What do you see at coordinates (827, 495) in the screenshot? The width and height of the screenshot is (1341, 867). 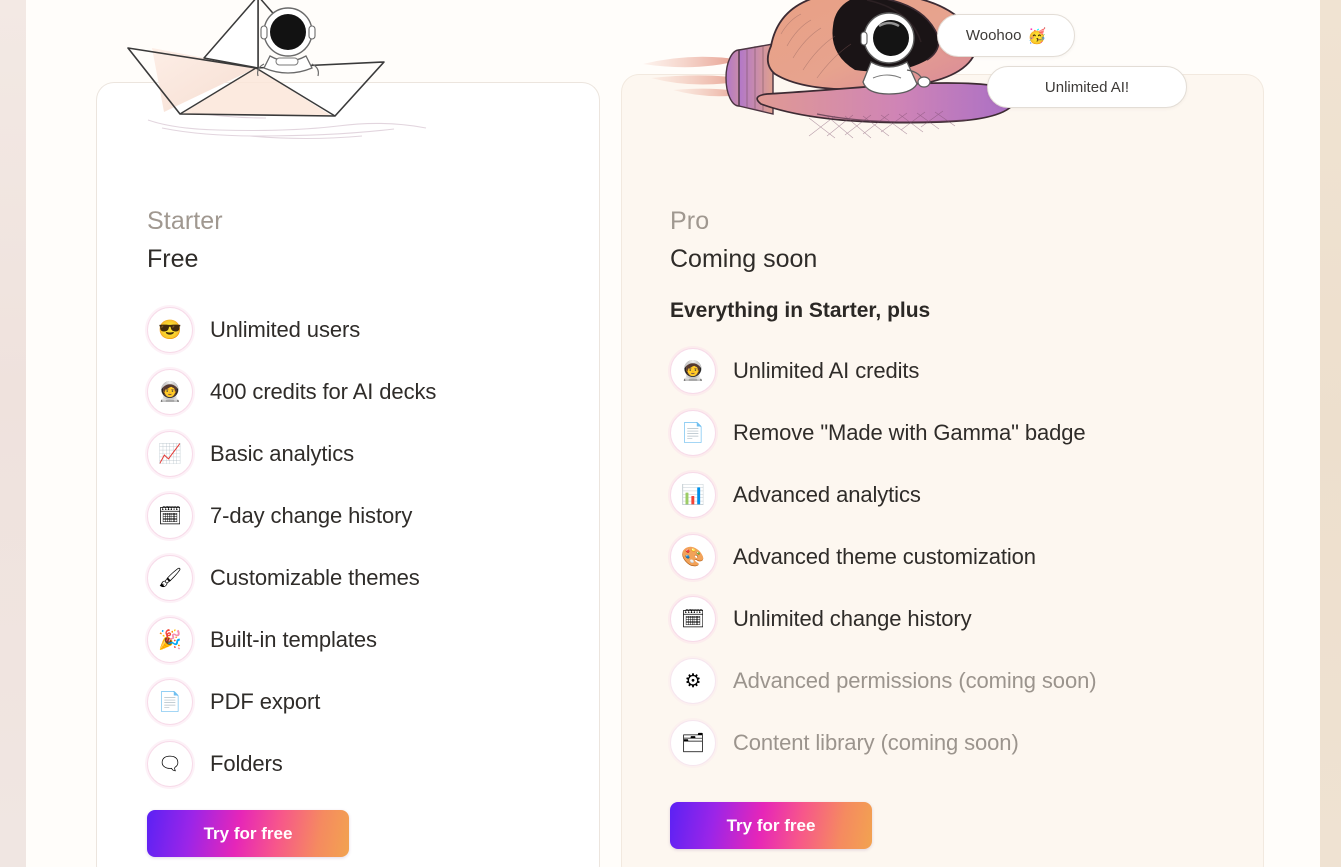 I see `feature-label: Advanced analytics` at bounding box center [827, 495].